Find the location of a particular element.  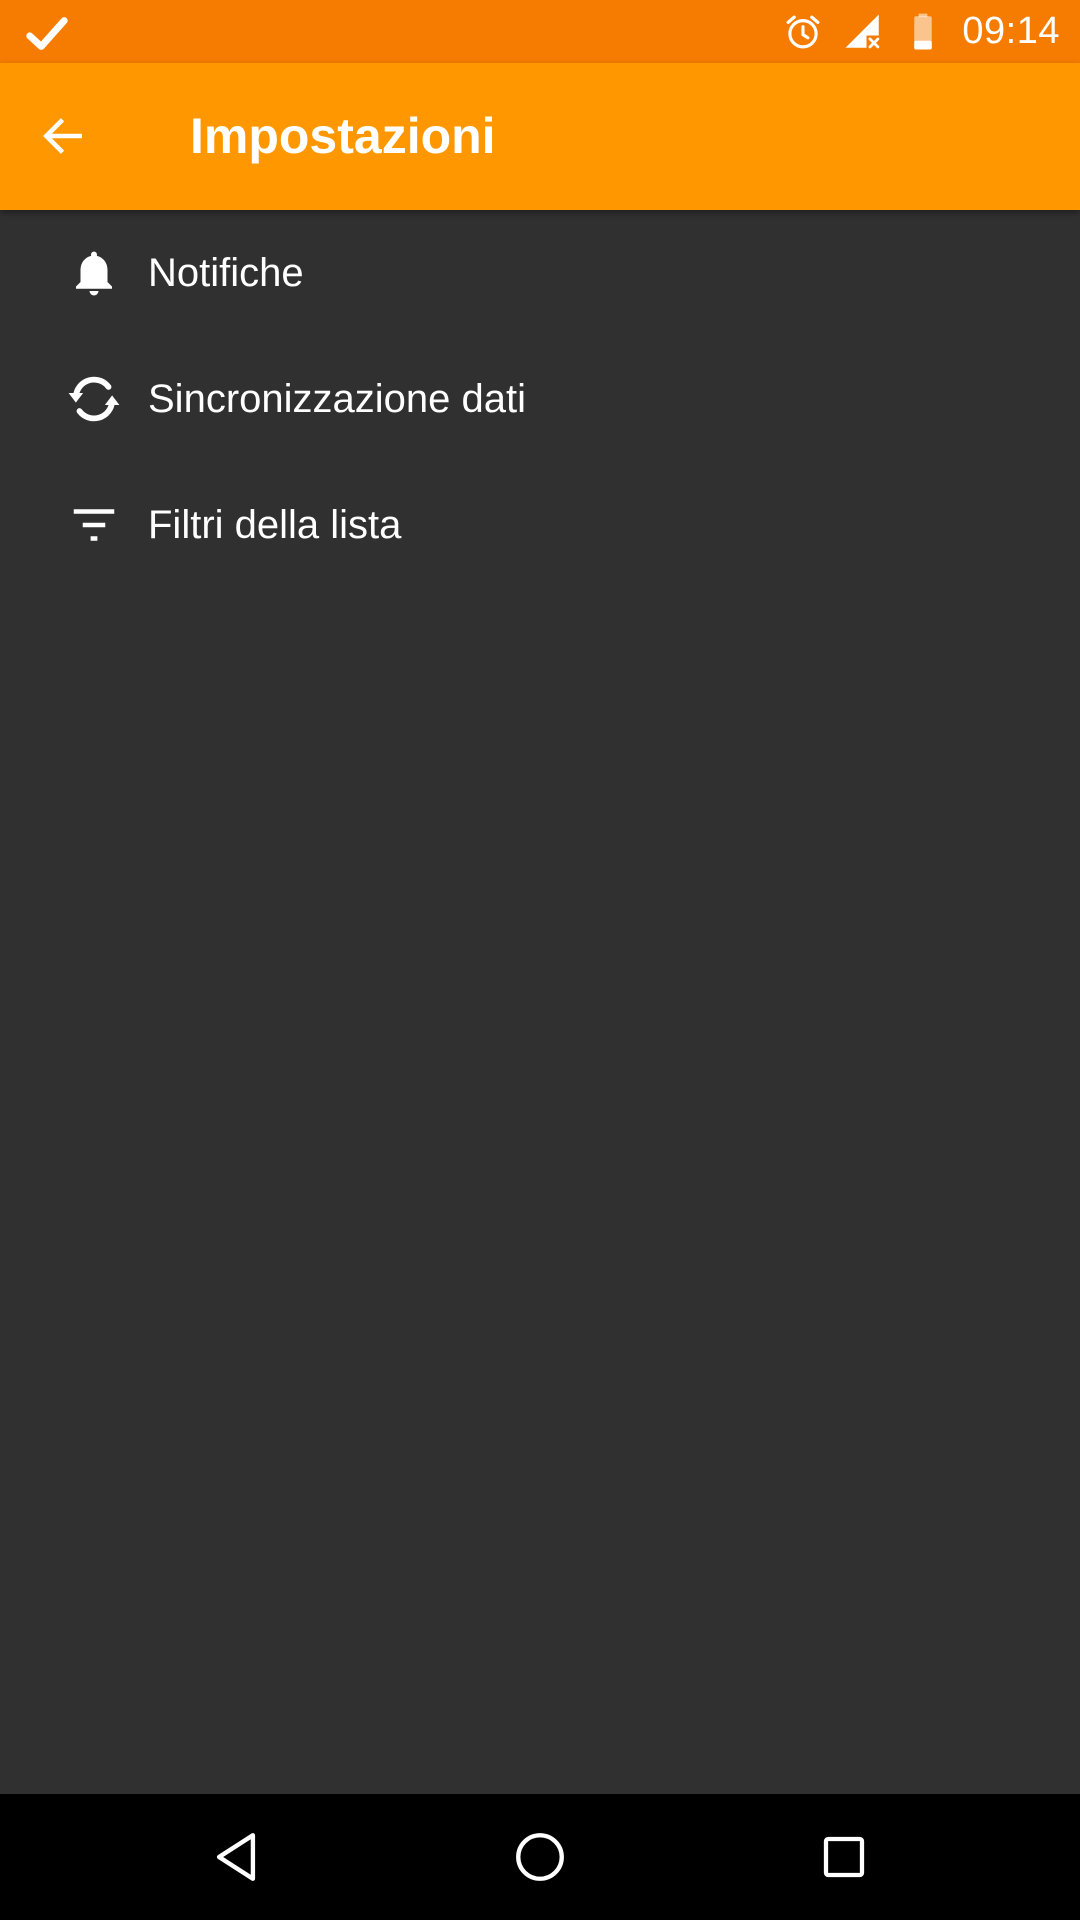

menu-item-sincronizzazione-dati: Sincronizzazione dati is located at coordinates (540, 399).